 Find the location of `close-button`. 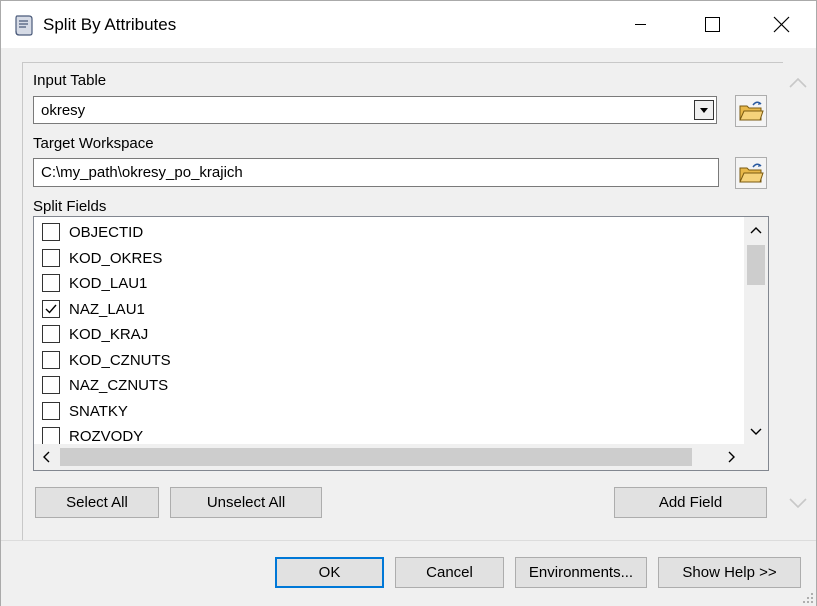

close-button is located at coordinates (780, 24).